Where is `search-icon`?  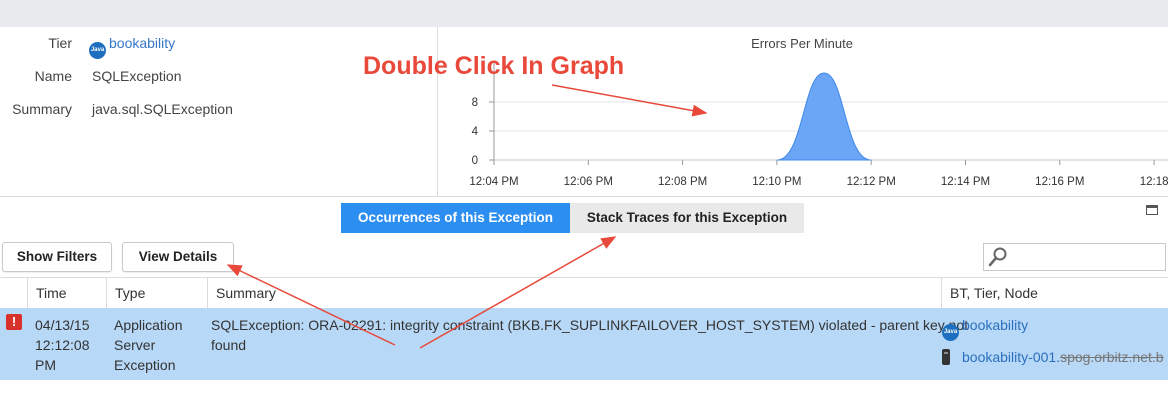 search-icon is located at coordinates (997, 257).